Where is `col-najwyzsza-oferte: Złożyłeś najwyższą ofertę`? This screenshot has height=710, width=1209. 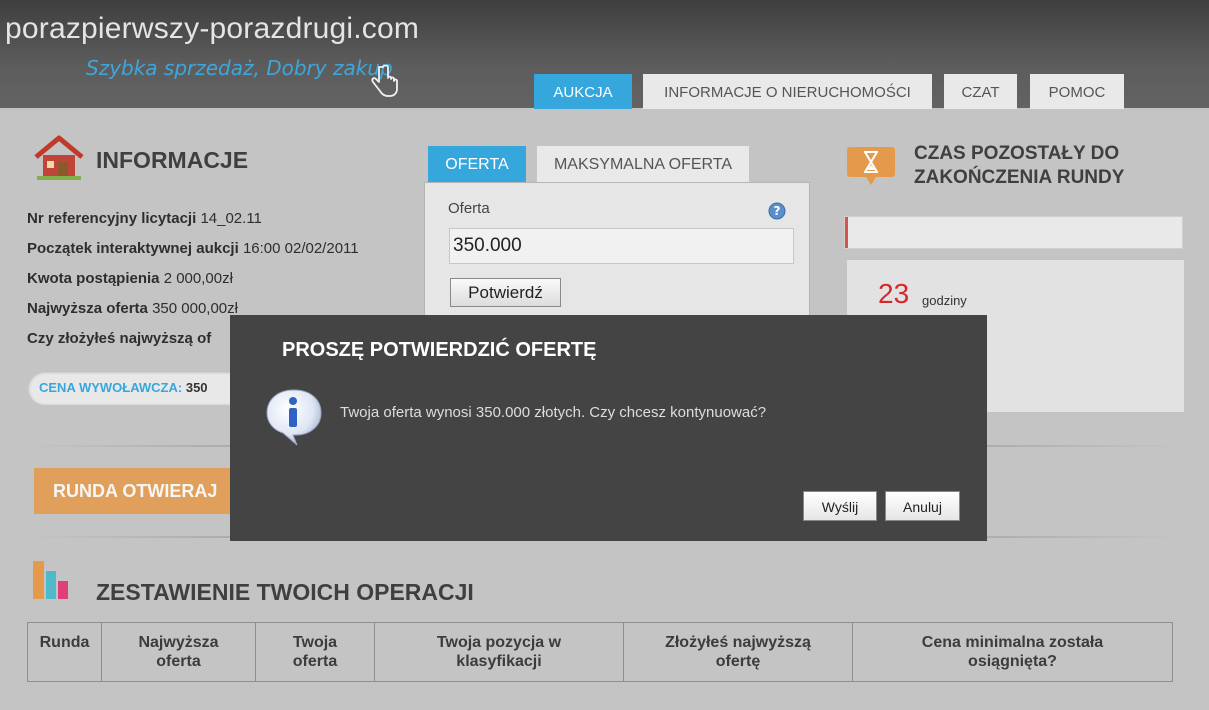 col-najwyzsza-oferte: Złożyłeś najwyższą ofertę is located at coordinates (738, 652).